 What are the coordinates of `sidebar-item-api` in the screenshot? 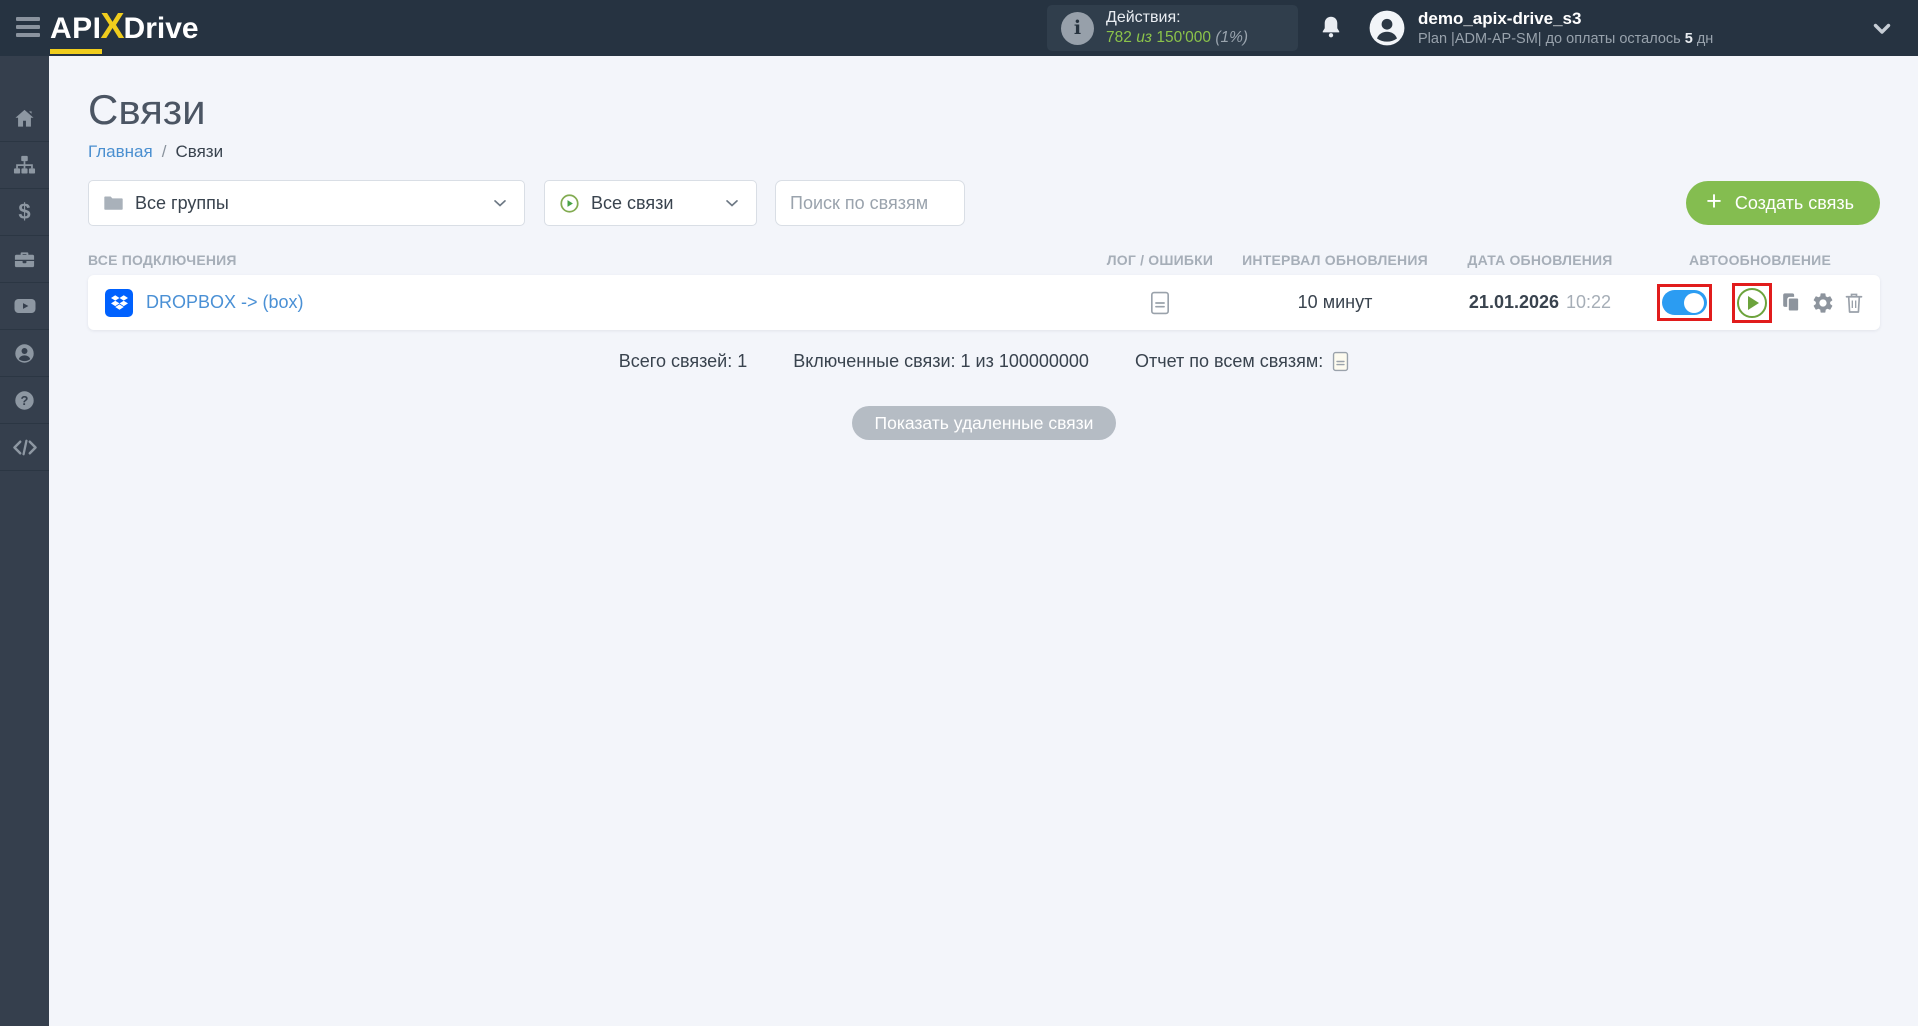 It's located at (24, 447).